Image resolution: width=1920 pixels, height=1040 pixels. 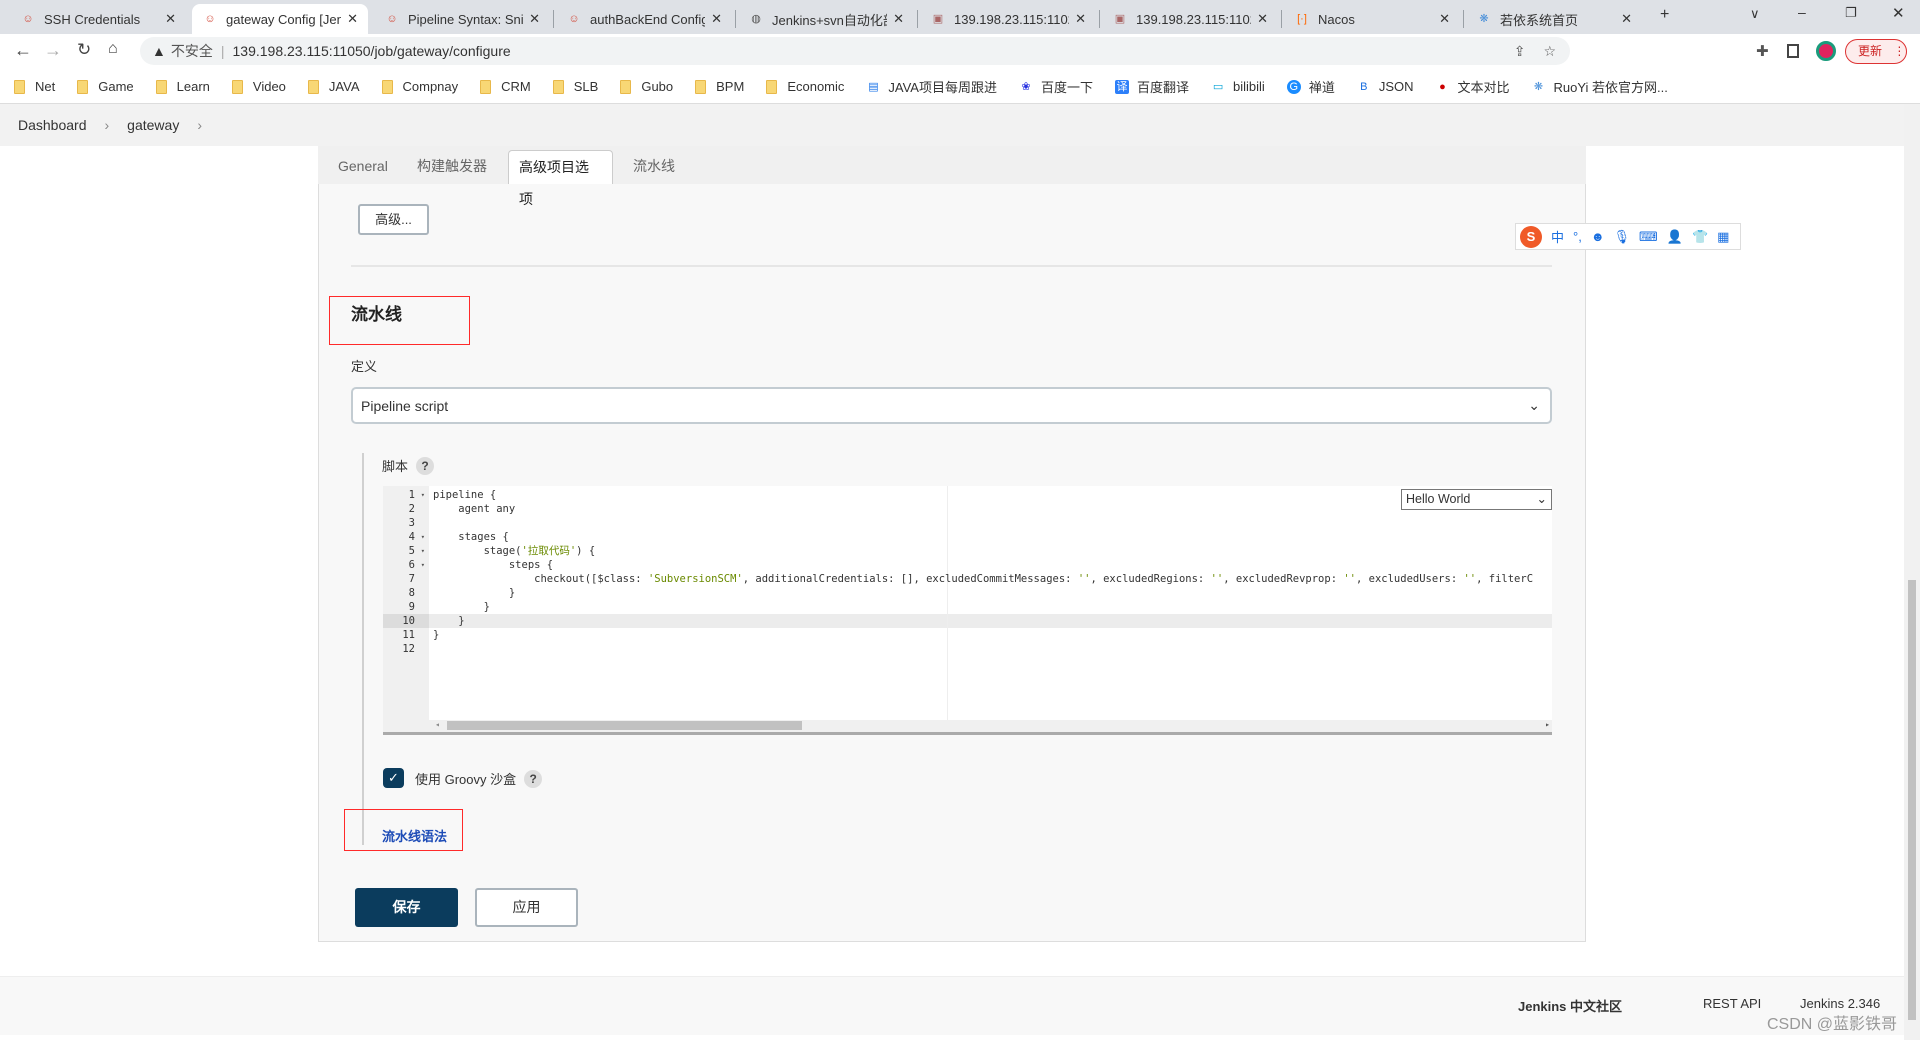 I want to click on browser-tab: ❋ 若依系统首页 ✕, so click(x=1554, y=19).